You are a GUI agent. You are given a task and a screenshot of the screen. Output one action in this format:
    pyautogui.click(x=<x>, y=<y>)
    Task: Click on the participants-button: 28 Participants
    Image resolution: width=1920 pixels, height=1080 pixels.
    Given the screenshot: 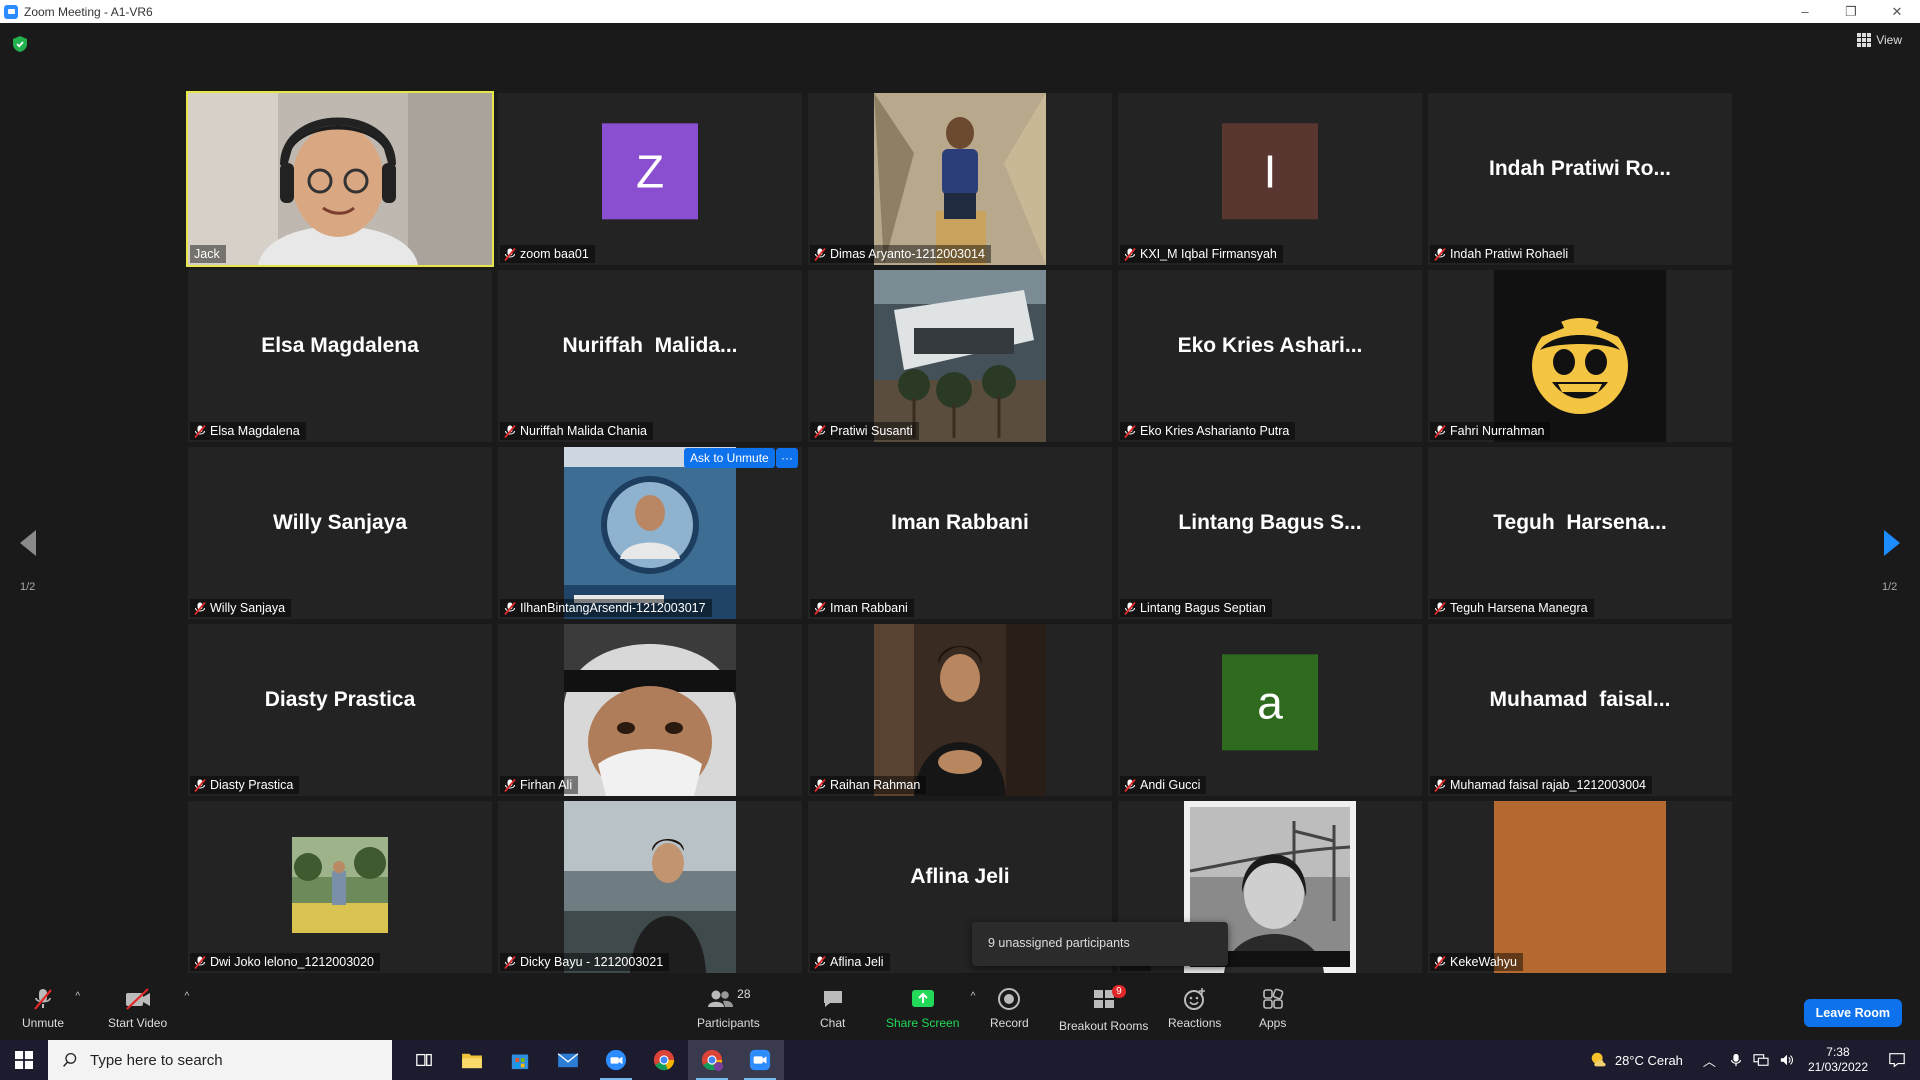 What is the action you would take?
    pyautogui.click(x=728, y=1008)
    